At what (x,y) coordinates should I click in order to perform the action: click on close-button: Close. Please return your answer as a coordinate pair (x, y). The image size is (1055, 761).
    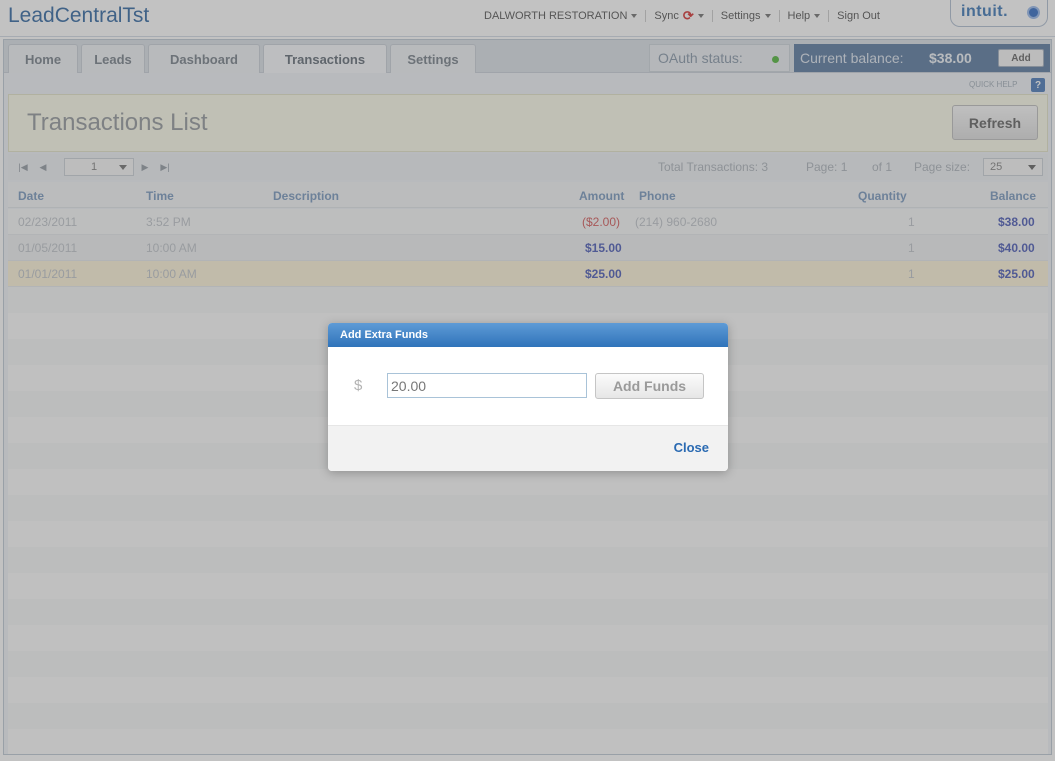
    Looking at the image, I should click on (691, 447).